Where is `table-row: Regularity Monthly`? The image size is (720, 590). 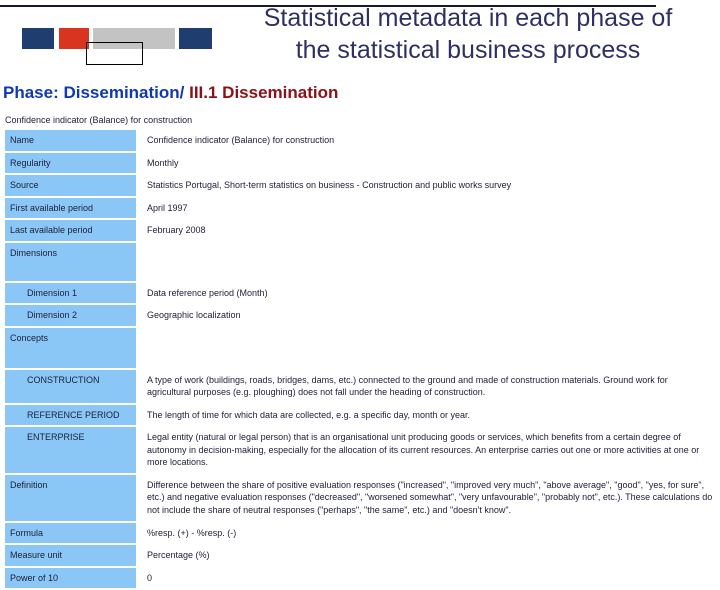
table-row: Regularity Monthly is located at coordinates (361, 162).